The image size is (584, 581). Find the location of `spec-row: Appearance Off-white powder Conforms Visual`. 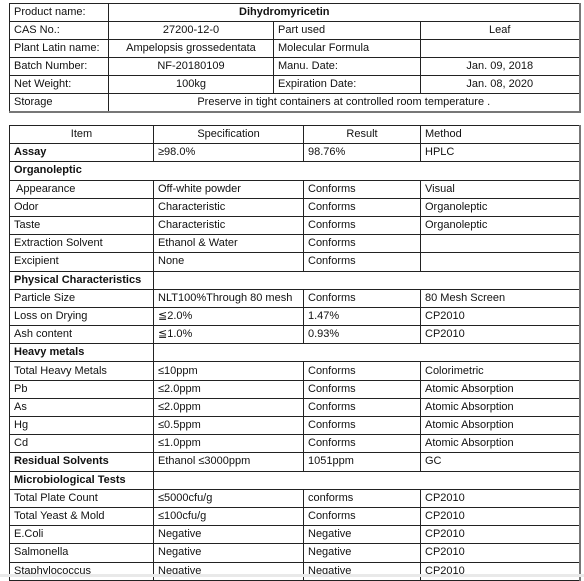

spec-row: Appearance Off-white powder Conforms Visual is located at coordinates (294, 189).